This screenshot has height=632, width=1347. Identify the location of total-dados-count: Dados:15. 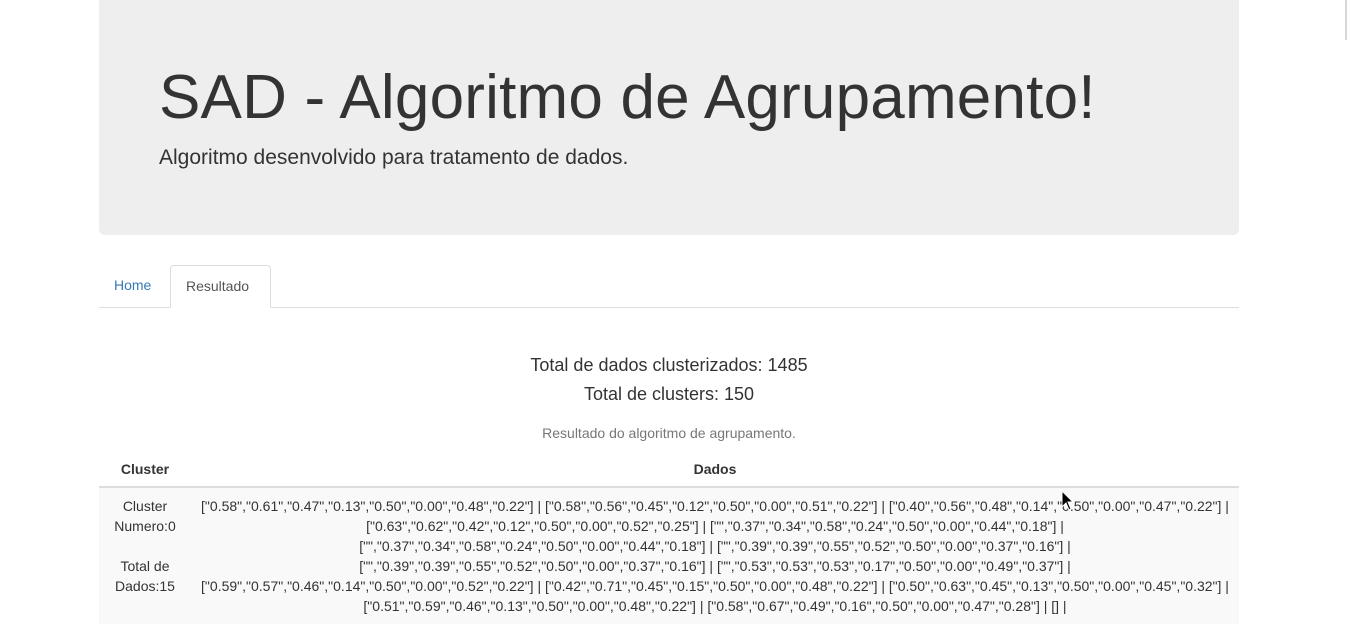
(145, 586).